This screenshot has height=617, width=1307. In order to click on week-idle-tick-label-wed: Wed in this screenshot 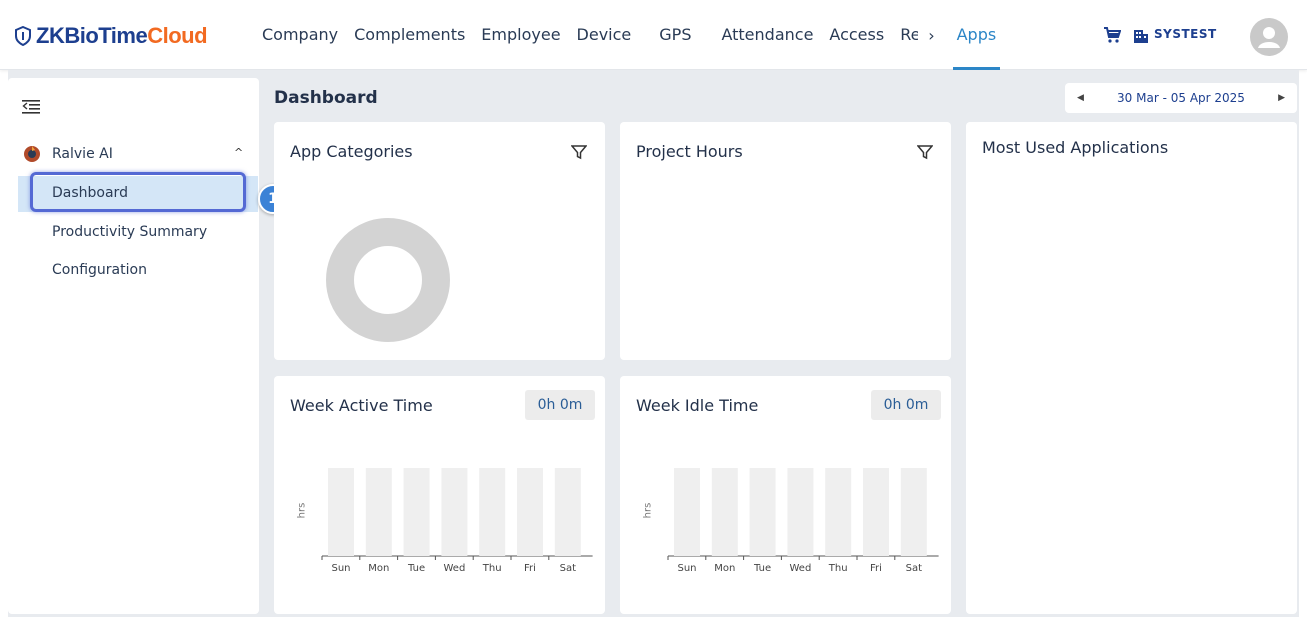, I will do `click(800, 568)`.